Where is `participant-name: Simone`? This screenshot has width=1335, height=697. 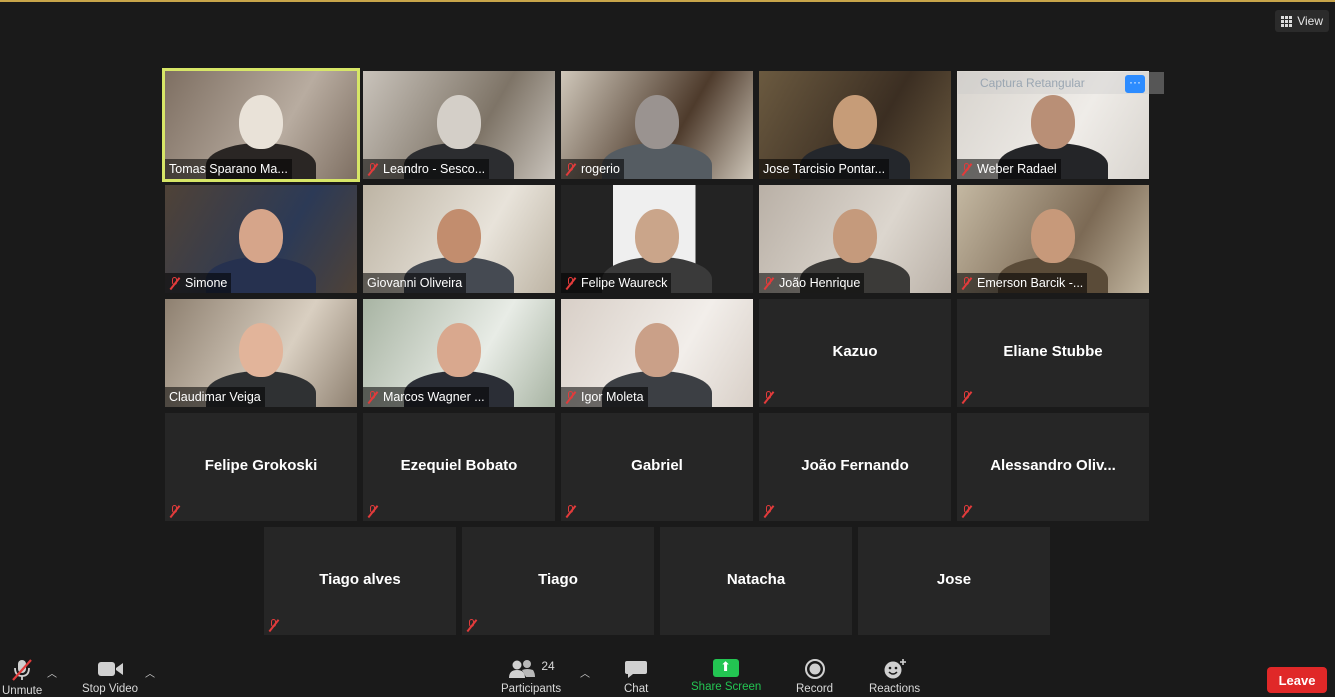
participant-name: Simone is located at coordinates (206, 283).